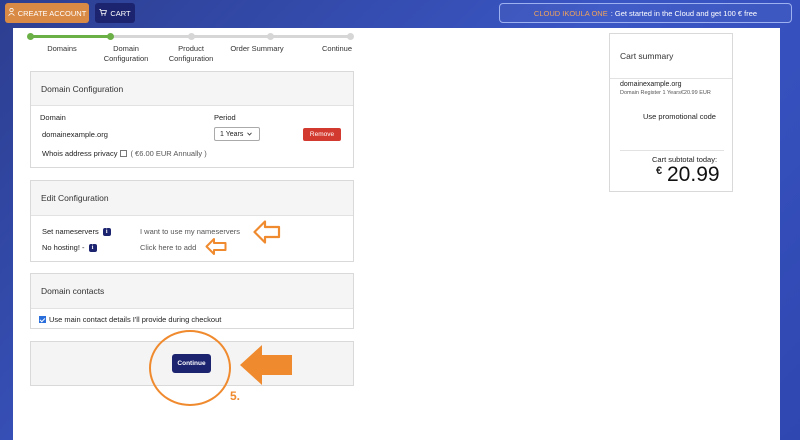 This screenshot has width=800, height=440. Describe the element at coordinates (70, 36) in the screenshot. I see `progress-fill` at that location.